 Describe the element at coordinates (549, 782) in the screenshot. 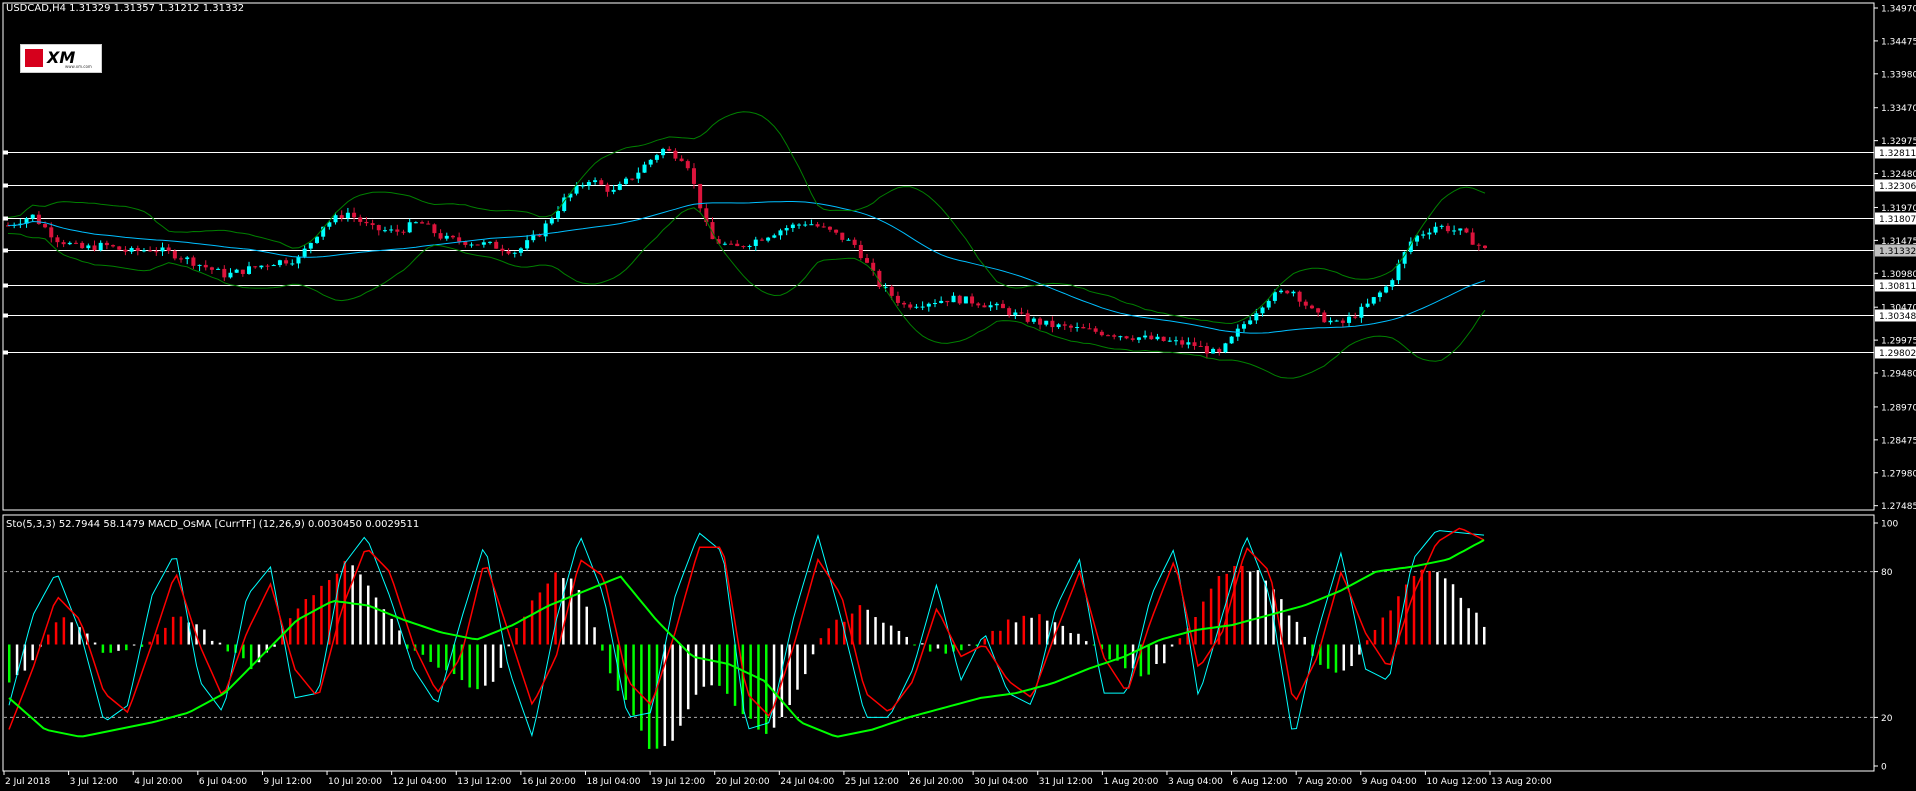

I see `time-tick-label: 16 Jul 20:00` at that location.